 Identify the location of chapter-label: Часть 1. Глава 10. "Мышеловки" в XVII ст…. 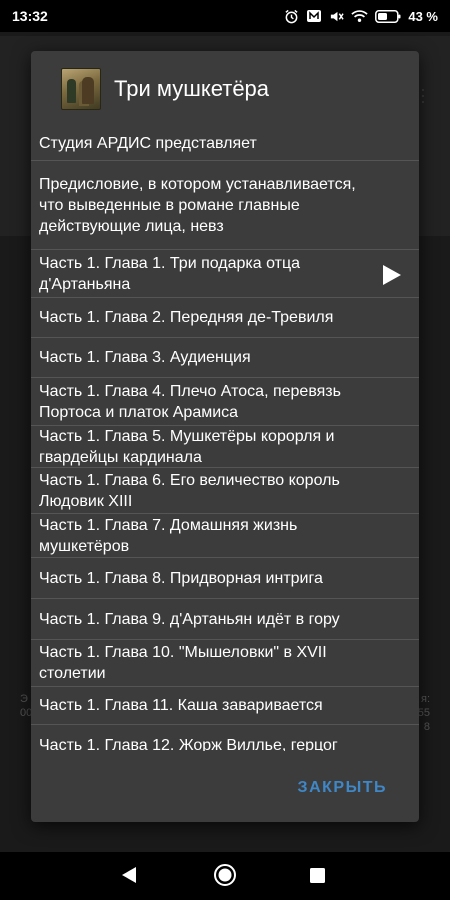
(183, 663).